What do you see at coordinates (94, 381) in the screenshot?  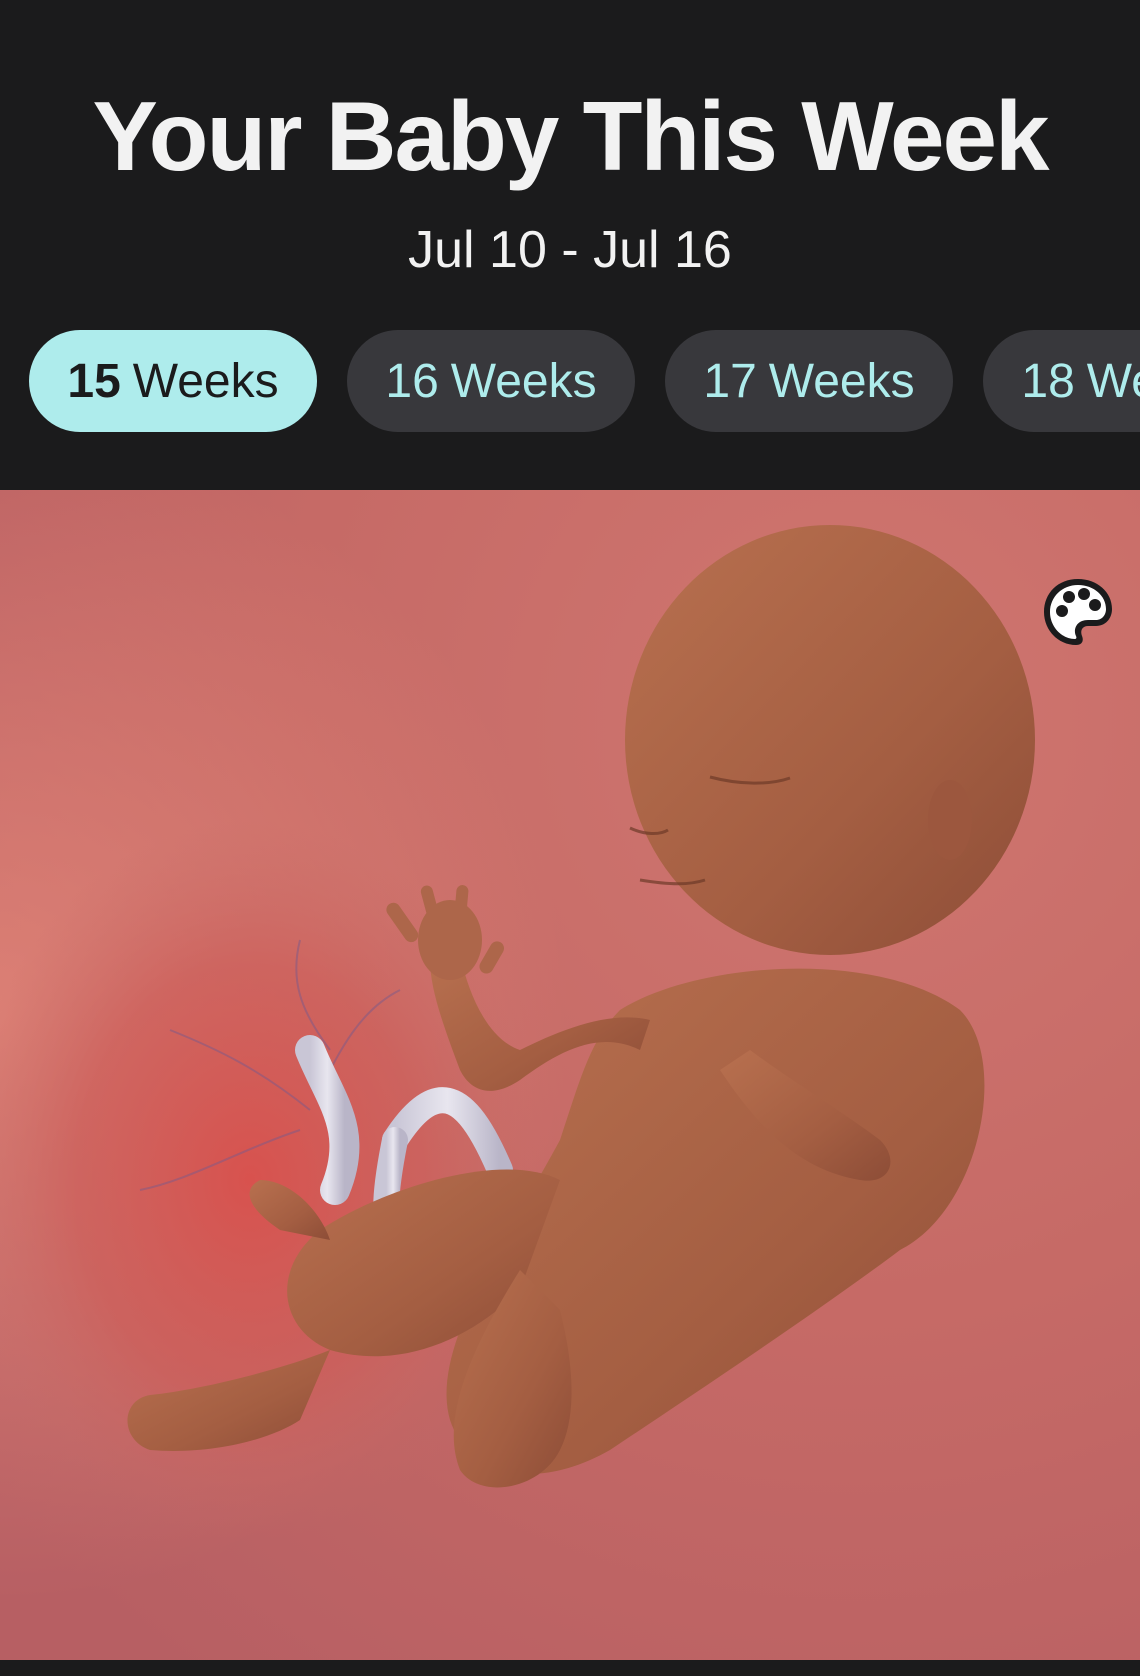 I see `tab-number: 15` at bounding box center [94, 381].